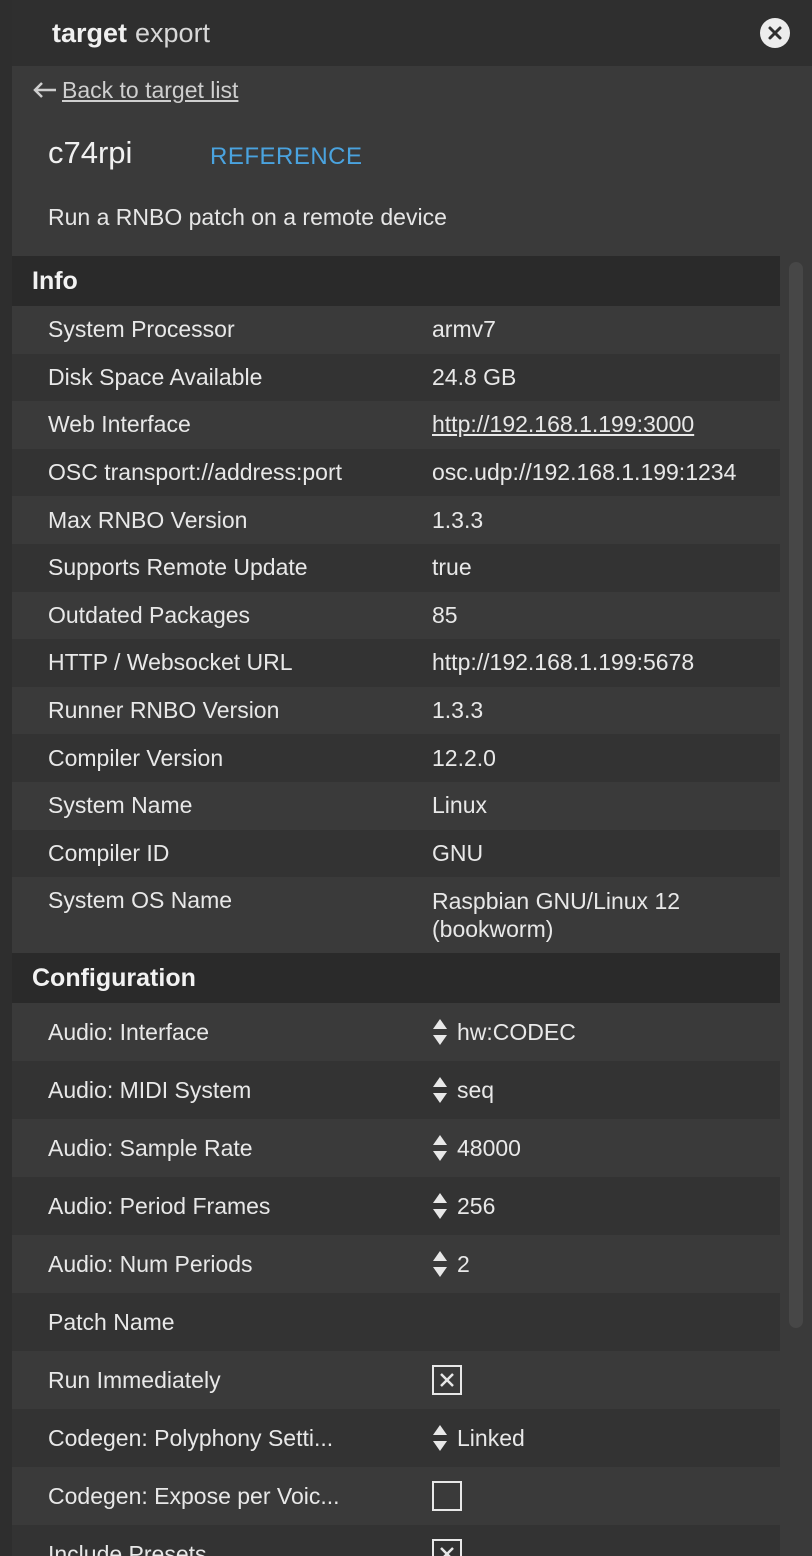 The height and width of the screenshot is (1556, 812). I want to click on info-value: armv7, so click(464, 329).